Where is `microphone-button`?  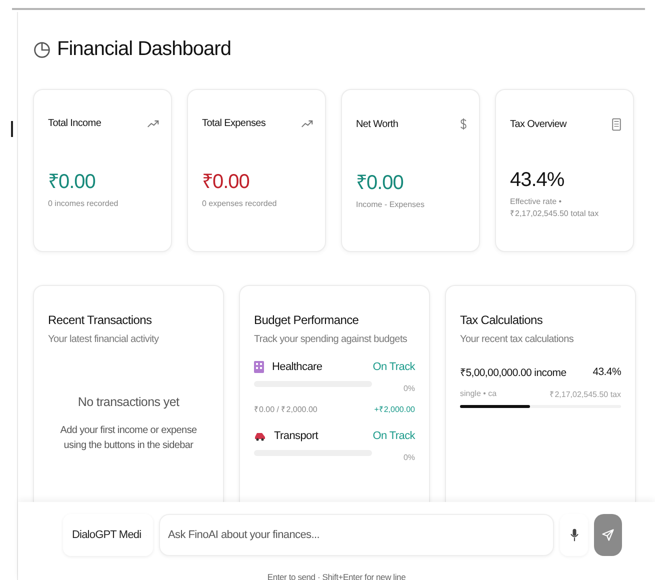 microphone-button is located at coordinates (574, 535).